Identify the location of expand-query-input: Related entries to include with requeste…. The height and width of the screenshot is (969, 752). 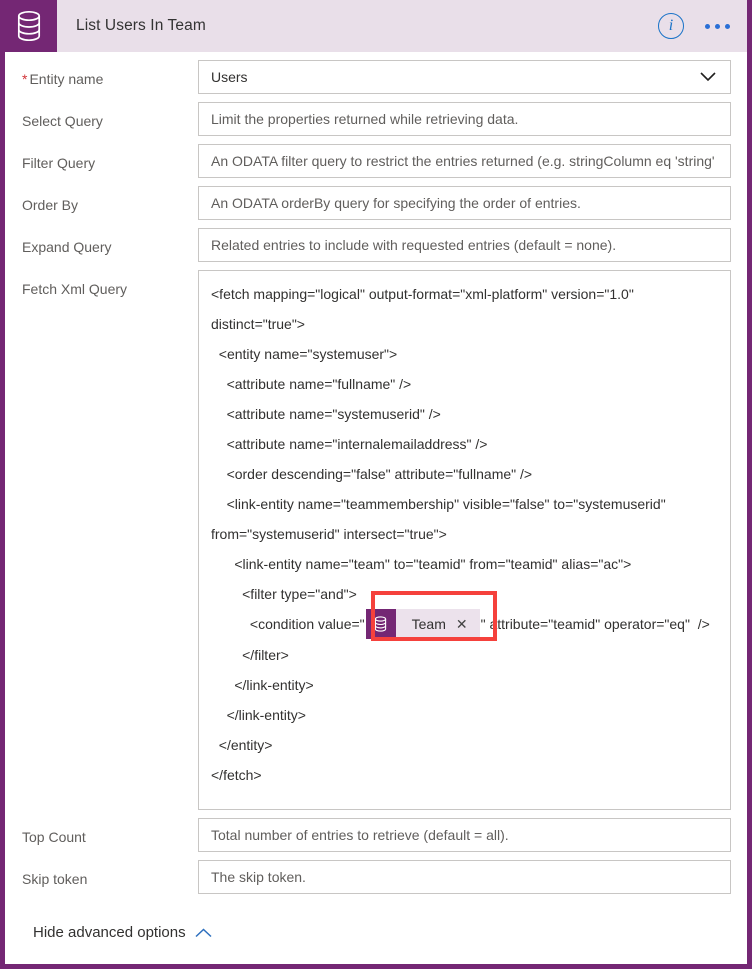
(464, 245).